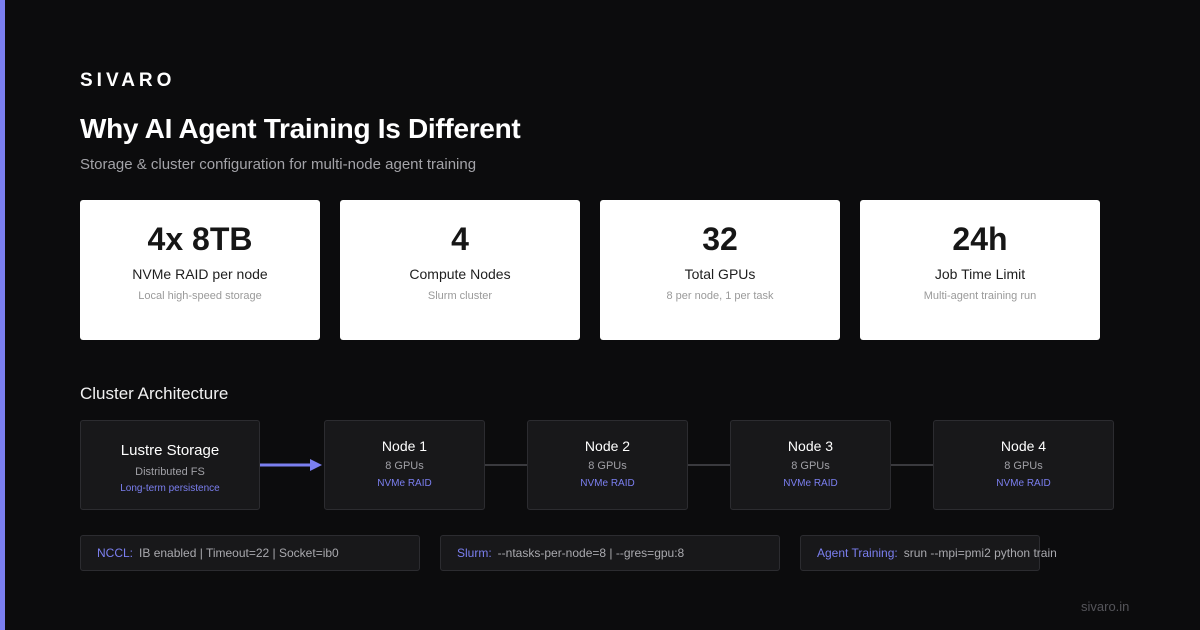  What do you see at coordinates (170, 450) in the screenshot?
I see `storage-title: Lustre Storage` at bounding box center [170, 450].